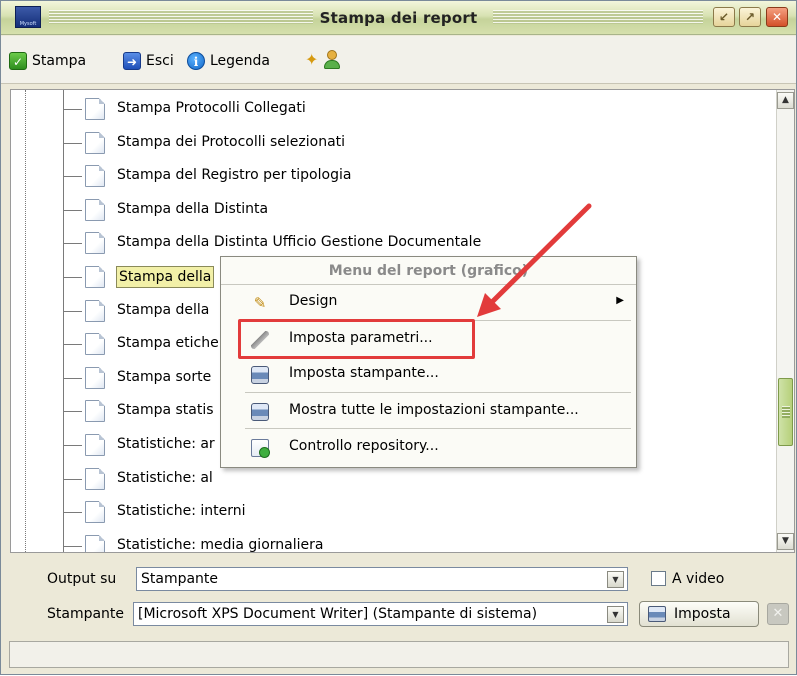 The height and width of the screenshot is (676, 797). Describe the element at coordinates (658, 578) in the screenshot. I see `a-video-checkbox` at that location.